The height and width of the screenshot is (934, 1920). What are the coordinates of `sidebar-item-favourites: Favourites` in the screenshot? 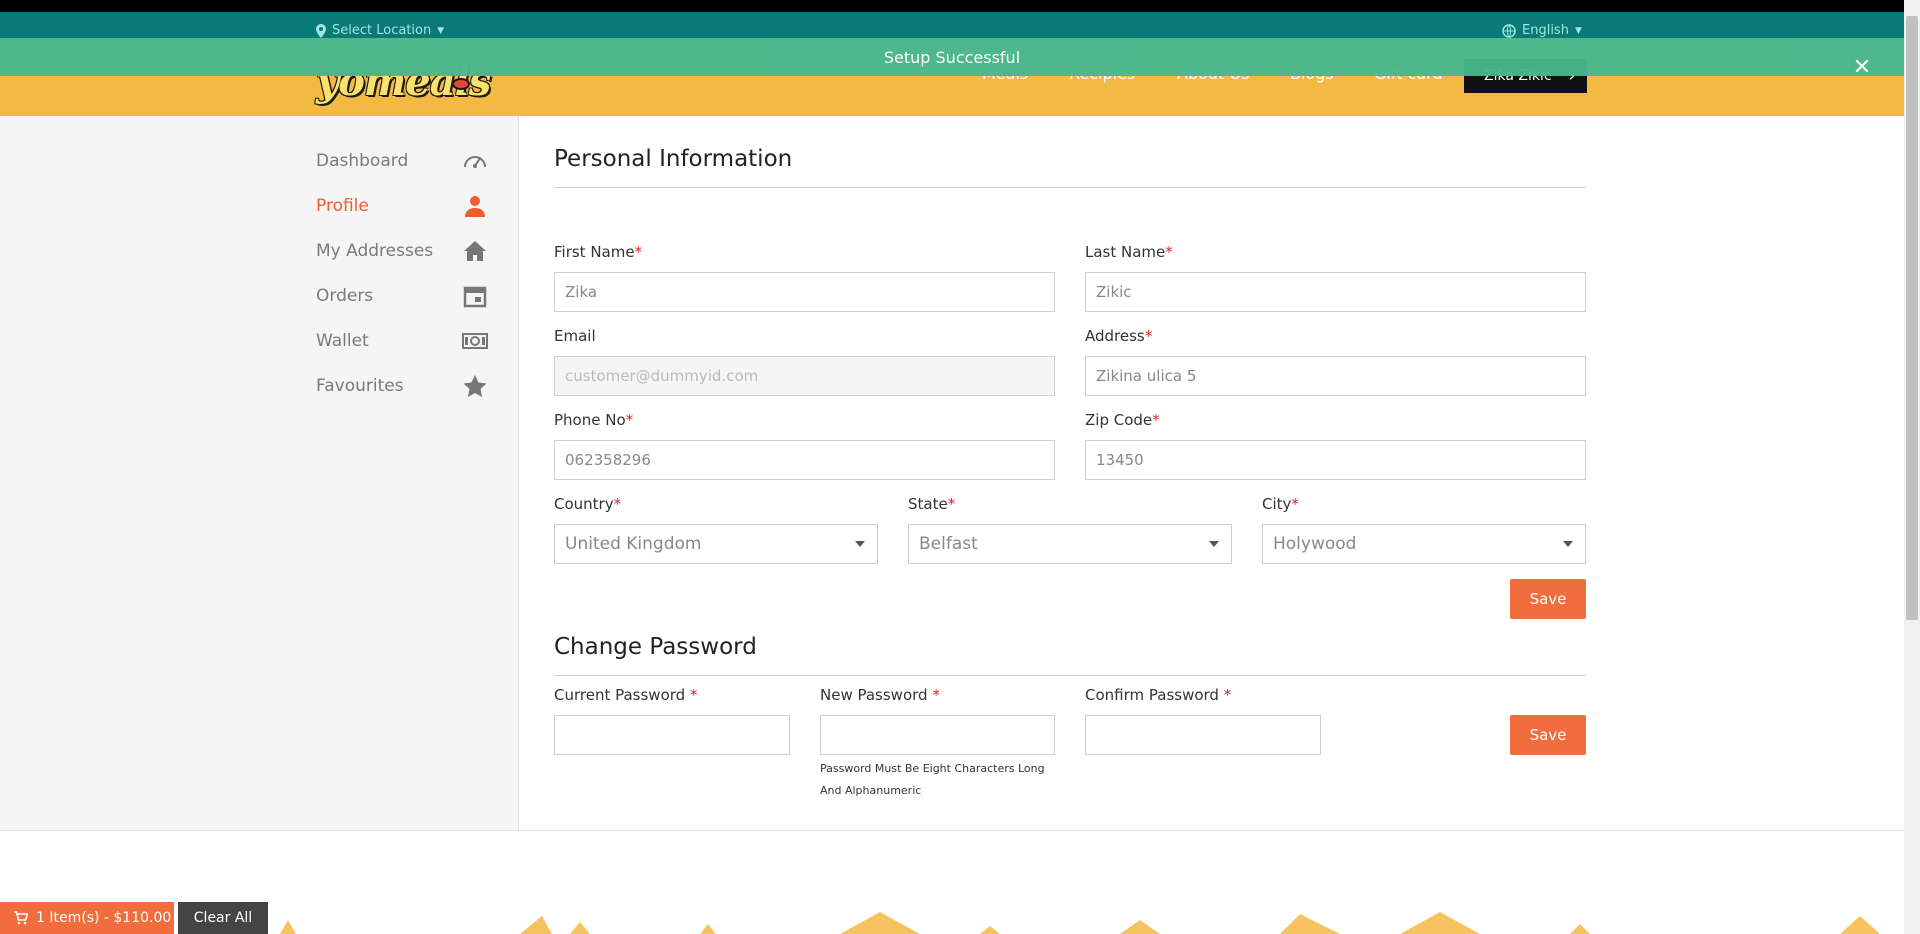 It's located at (402, 386).